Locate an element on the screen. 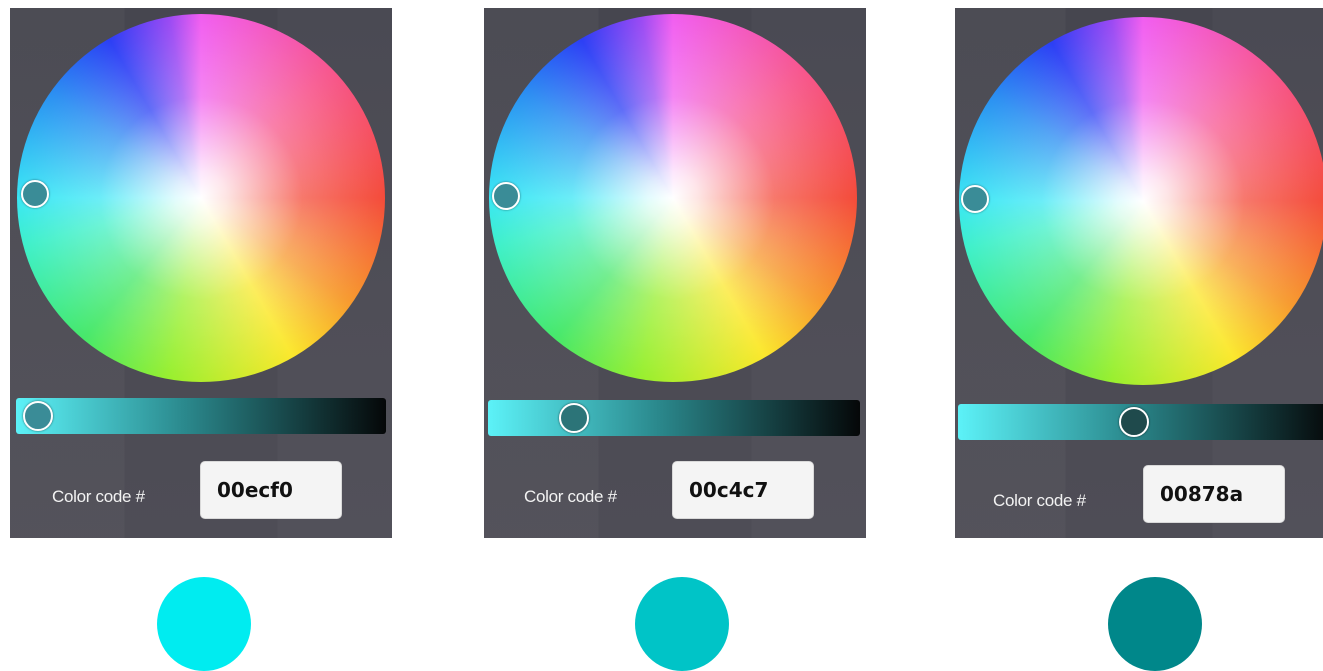 This screenshot has height=671, width=1323. color-code-input: 00c4c7 is located at coordinates (743, 490).